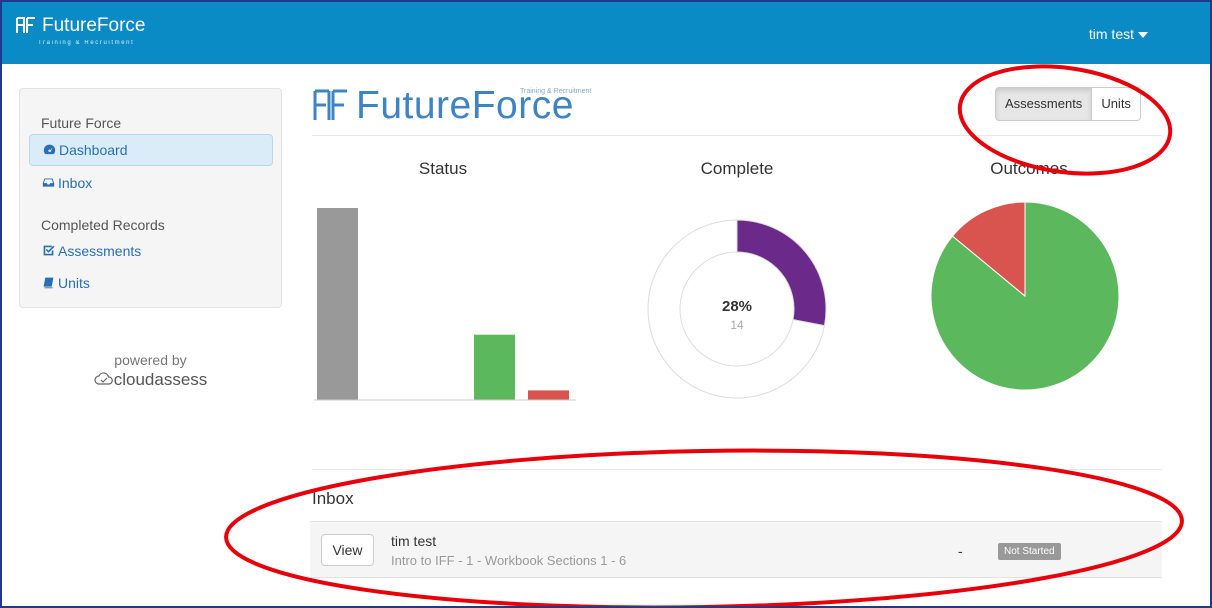 The height and width of the screenshot is (608, 1212). Describe the element at coordinates (151, 184) in the screenshot. I see `sidebar-item-inbox: Inbox` at that location.